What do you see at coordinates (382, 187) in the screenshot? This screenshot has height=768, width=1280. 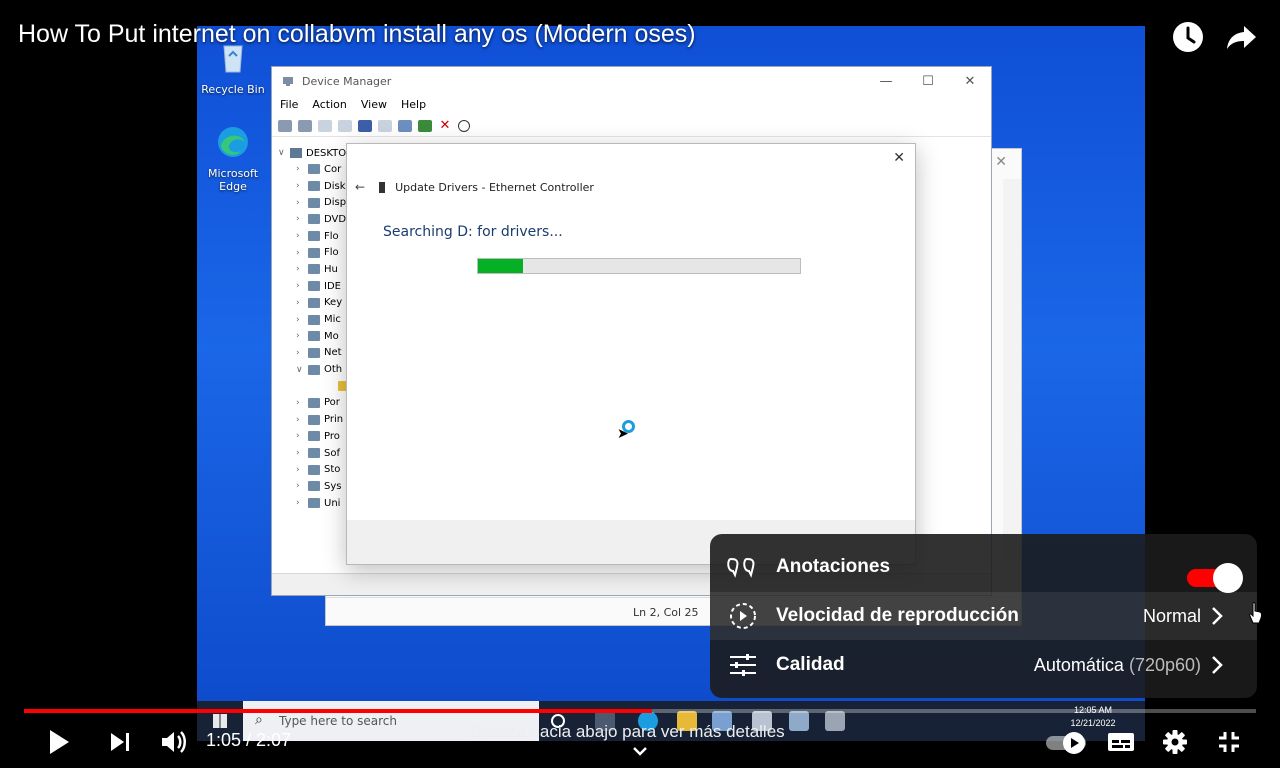 I see `network-adapter-icon` at bounding box center [382, 187].